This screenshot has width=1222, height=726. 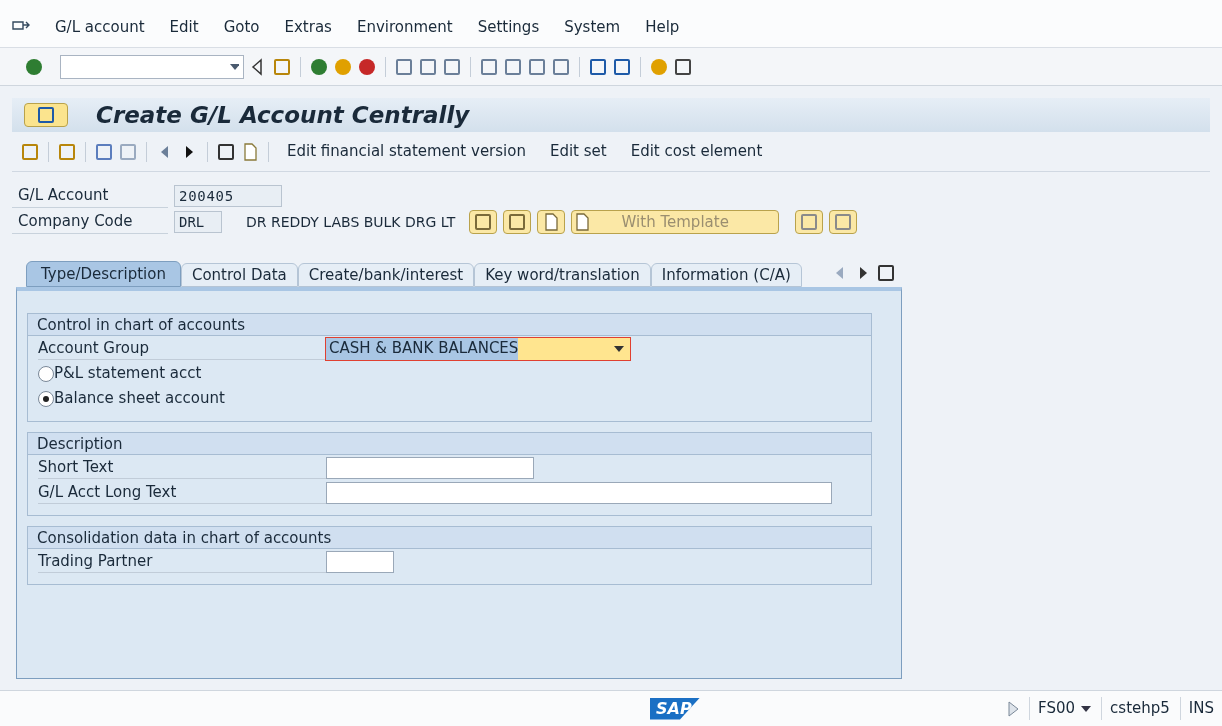 What do you see at coordinates (562, 275) in the screenshot?
I see `tab: Key word/translation` at bounding box center [562, 275].